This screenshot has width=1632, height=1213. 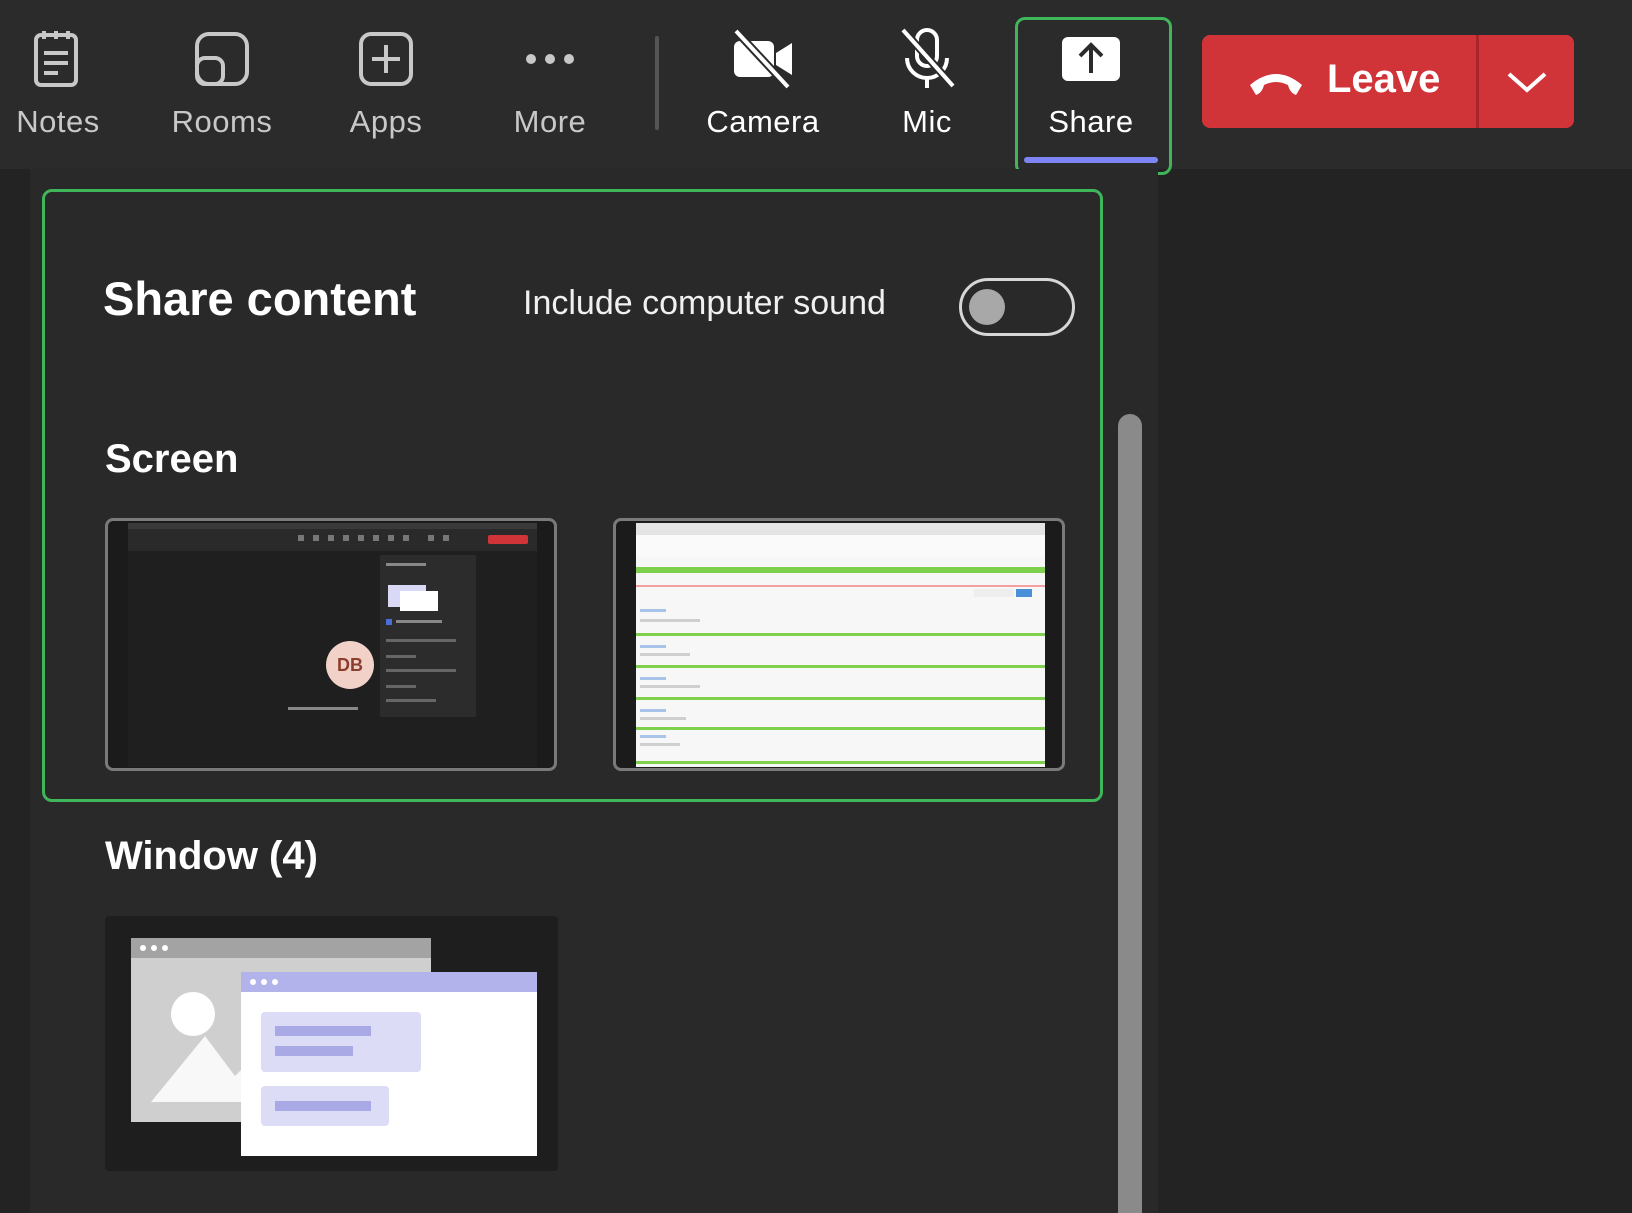 I want to click on notes-button: Notes, so click(x=66, y=84).